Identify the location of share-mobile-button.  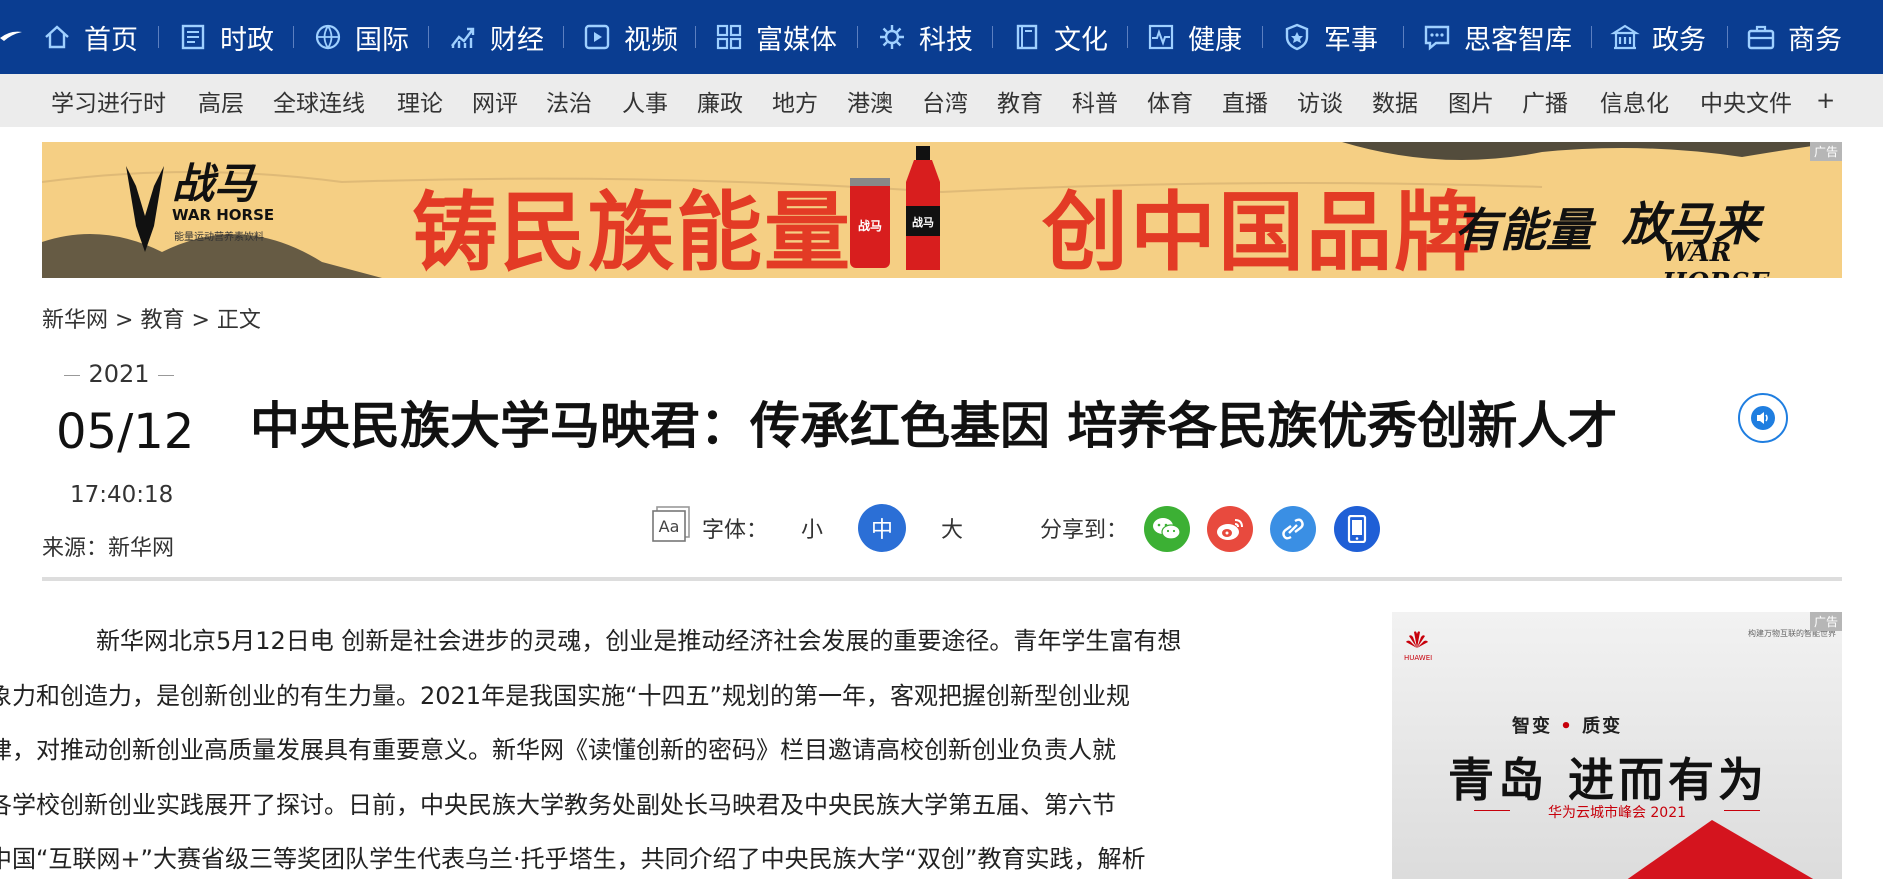
(1357, 529).